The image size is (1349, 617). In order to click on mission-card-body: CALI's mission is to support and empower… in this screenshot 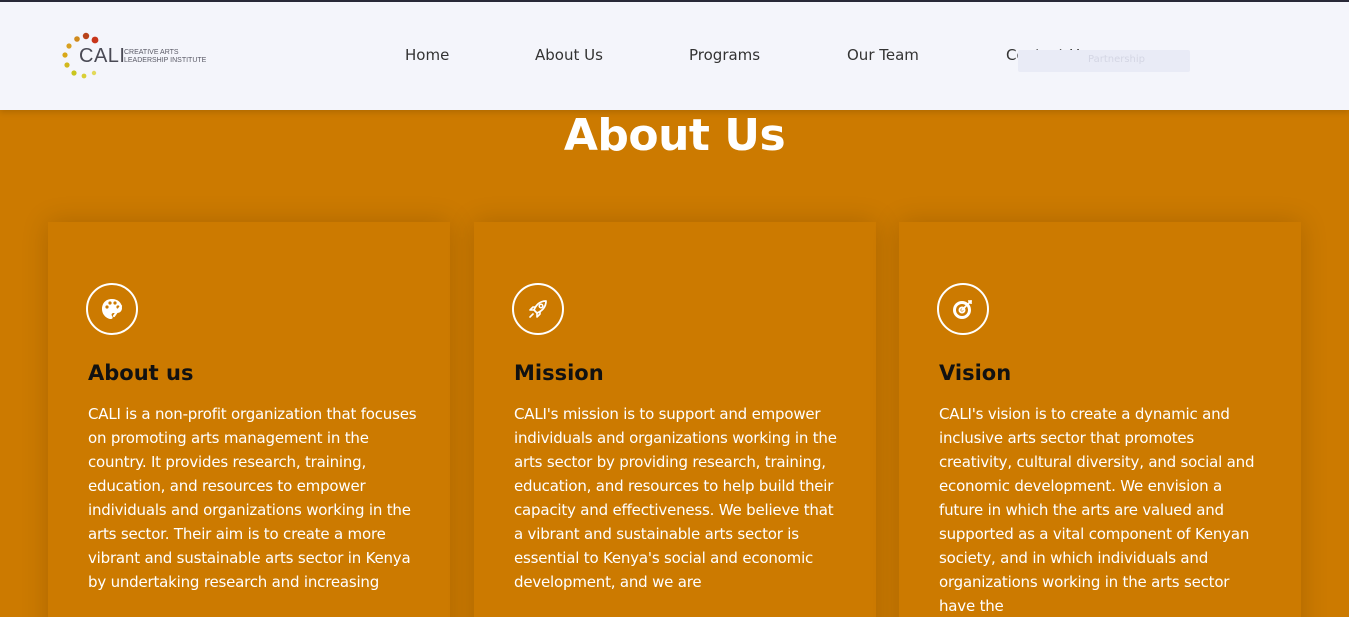, I will do `click(675, 498)`.